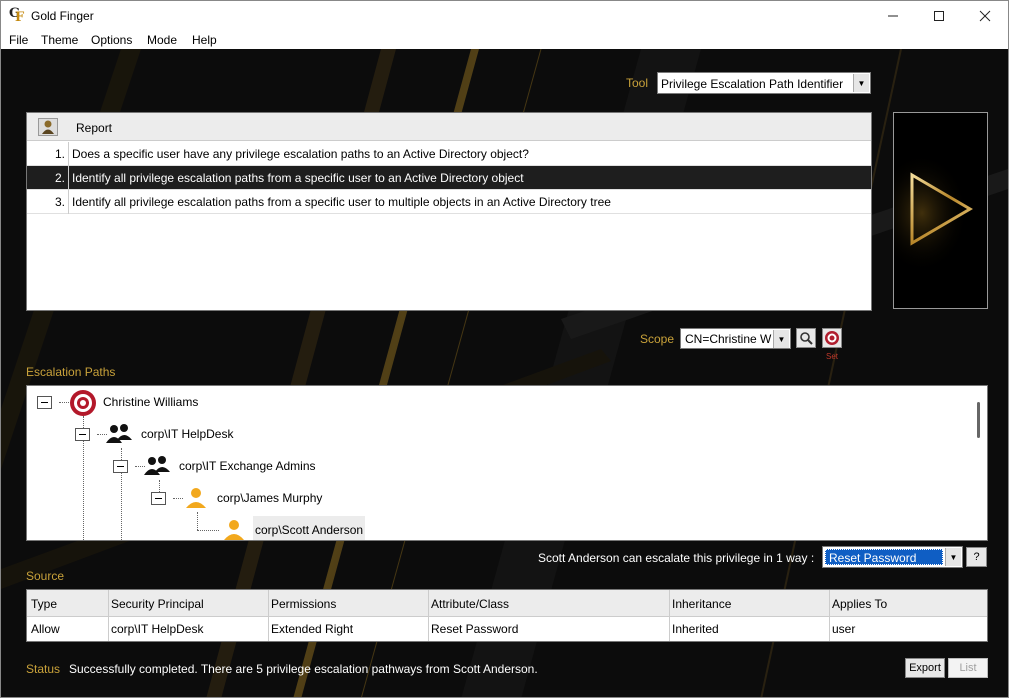 Image resolution: width=1009 pixels, height=698 pixels. What do you see at coordinates (309, 528) in the screenshot?
I see `tree-node-label: corp\Scott Anderson` at bounding box center [309, 528].